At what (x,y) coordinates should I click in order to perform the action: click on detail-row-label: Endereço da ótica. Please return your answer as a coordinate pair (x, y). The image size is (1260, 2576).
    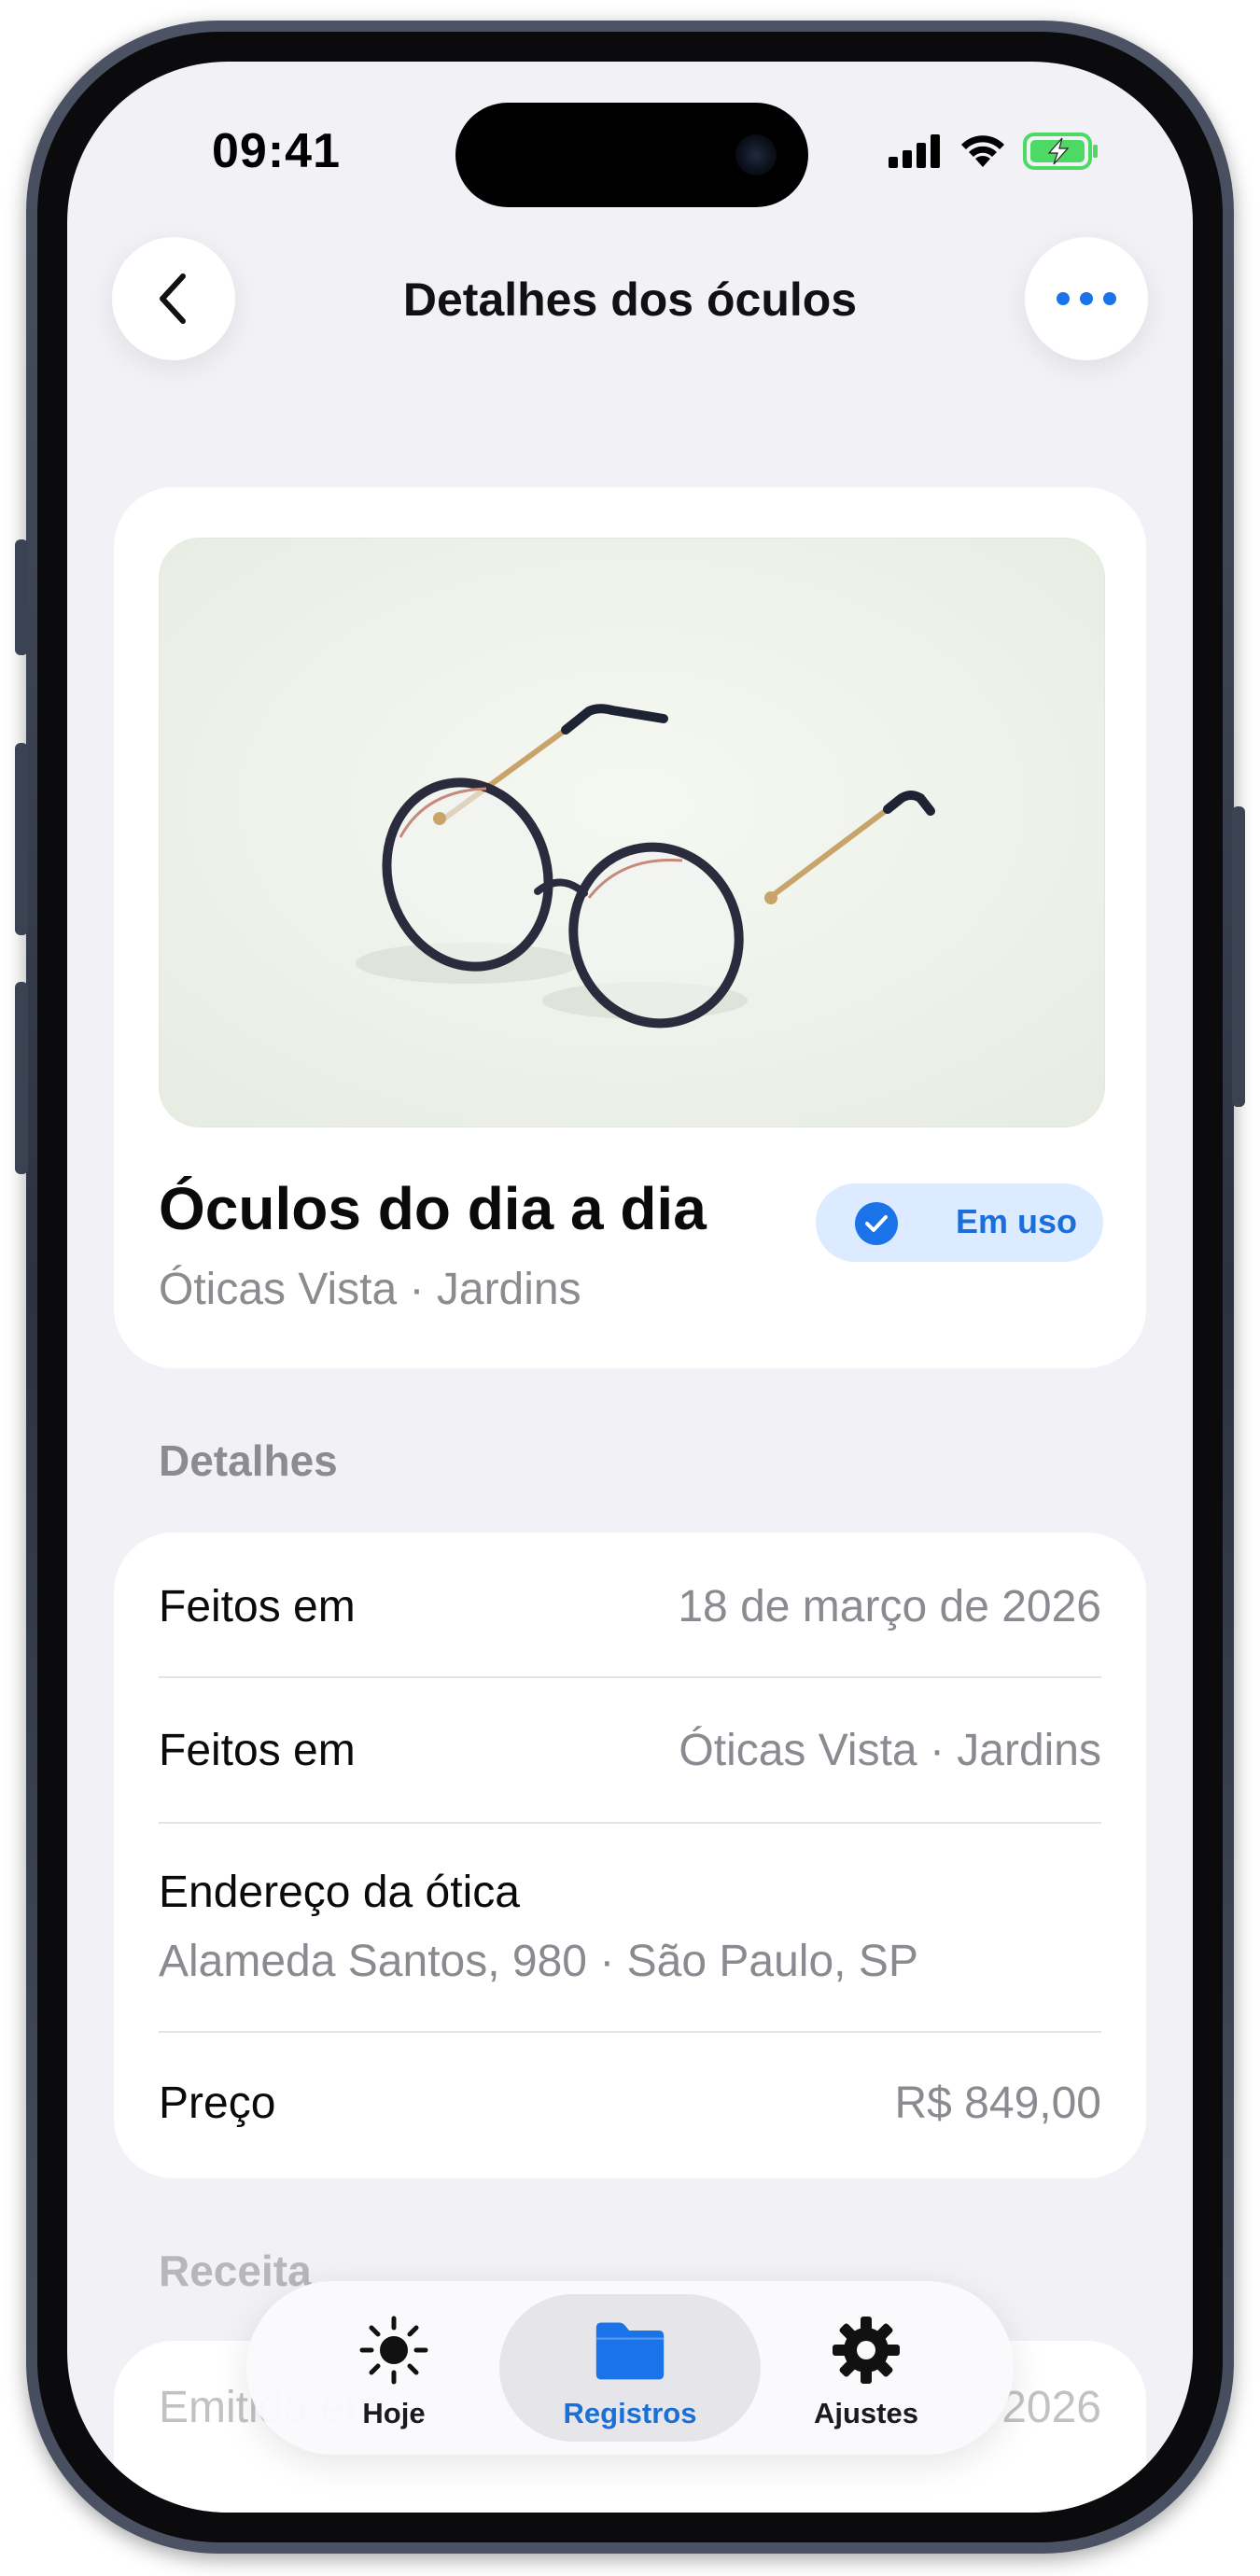
    Looking at the image, I should click on (339, 1892).